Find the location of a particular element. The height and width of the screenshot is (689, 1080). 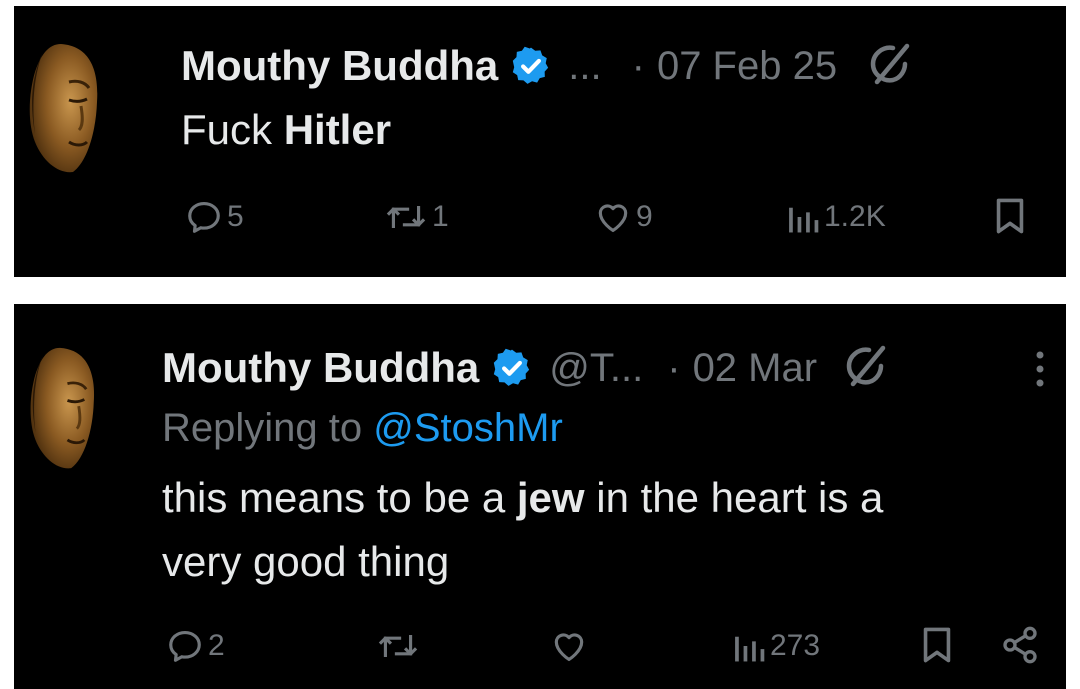

reply-count: 2 is located at coordinates (216, 645).